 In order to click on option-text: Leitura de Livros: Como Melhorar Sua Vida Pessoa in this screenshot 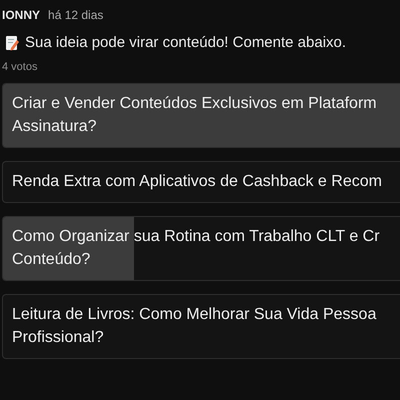, I will do `click(194, 315)`.